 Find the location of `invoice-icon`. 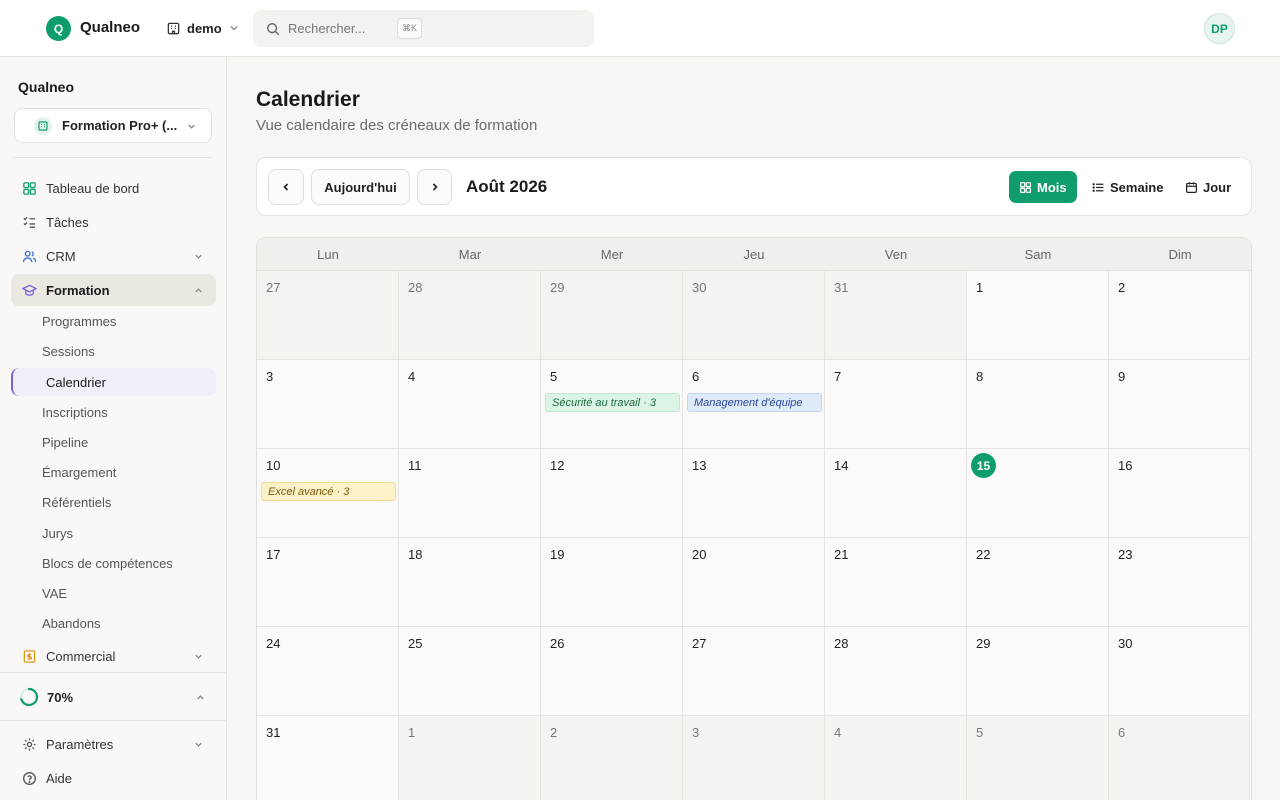

invoice-icon is located at coordinates (29, 656).